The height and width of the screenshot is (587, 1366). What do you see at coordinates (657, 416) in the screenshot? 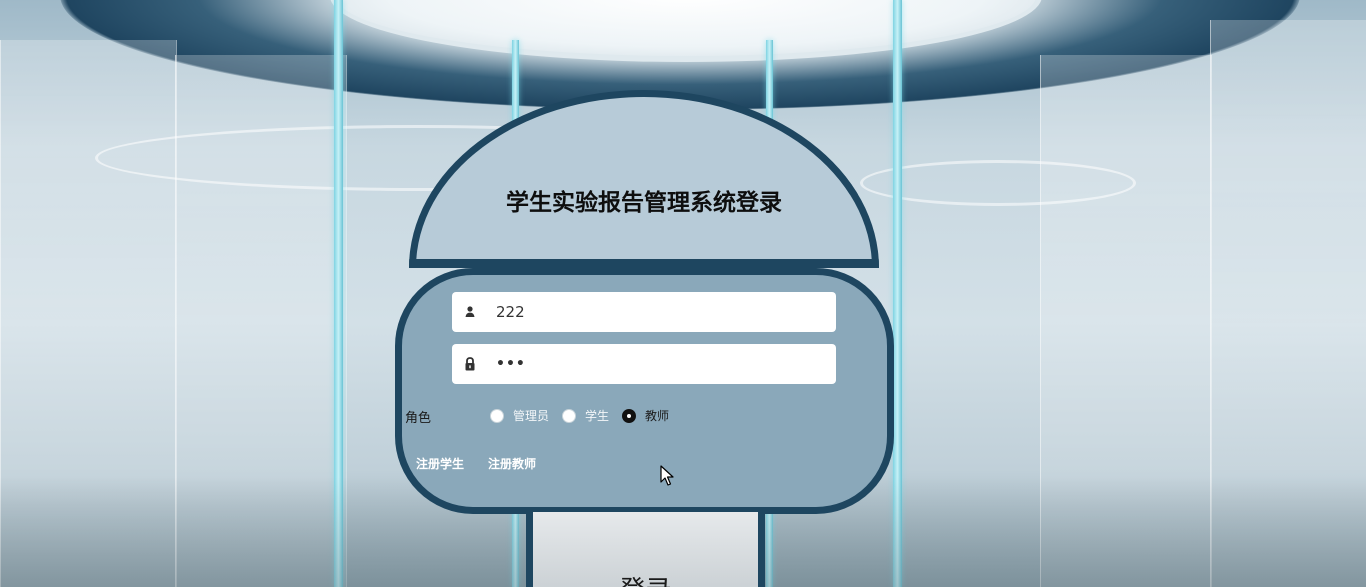
I see `role-option-label: 教师` at bounding box center [657, 416].